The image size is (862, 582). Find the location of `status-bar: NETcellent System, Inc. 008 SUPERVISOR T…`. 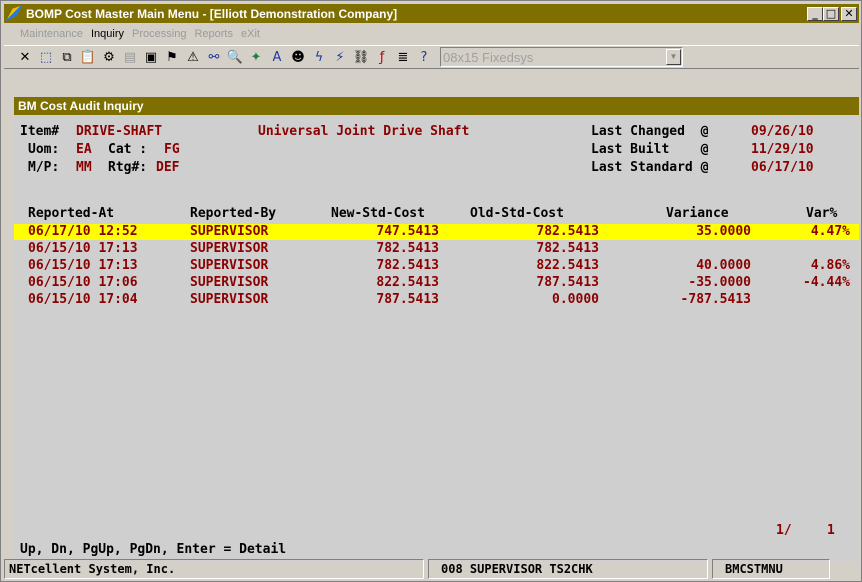

status-bar: NETcellent System, Inc. 008 SUPERVISOR T… is located at coordinates (431, 569).